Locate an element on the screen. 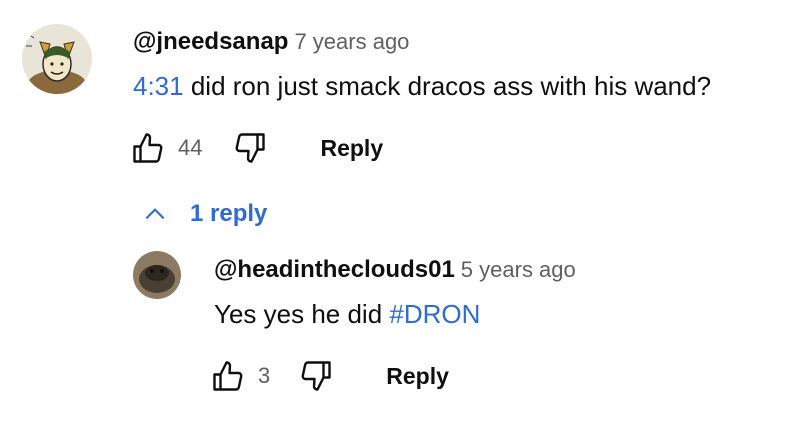  comment-actions: 44 Reply is located at coordinates (256, 148).